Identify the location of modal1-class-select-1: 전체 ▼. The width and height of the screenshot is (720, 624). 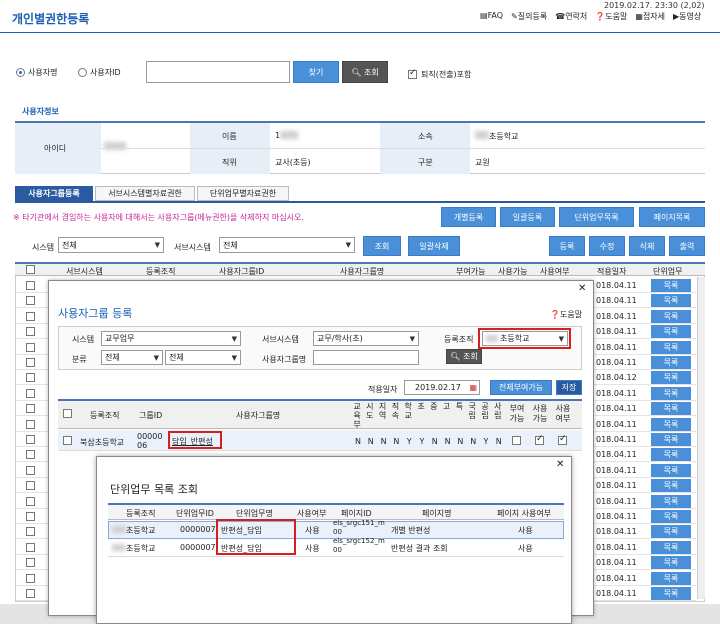
(132, 357).